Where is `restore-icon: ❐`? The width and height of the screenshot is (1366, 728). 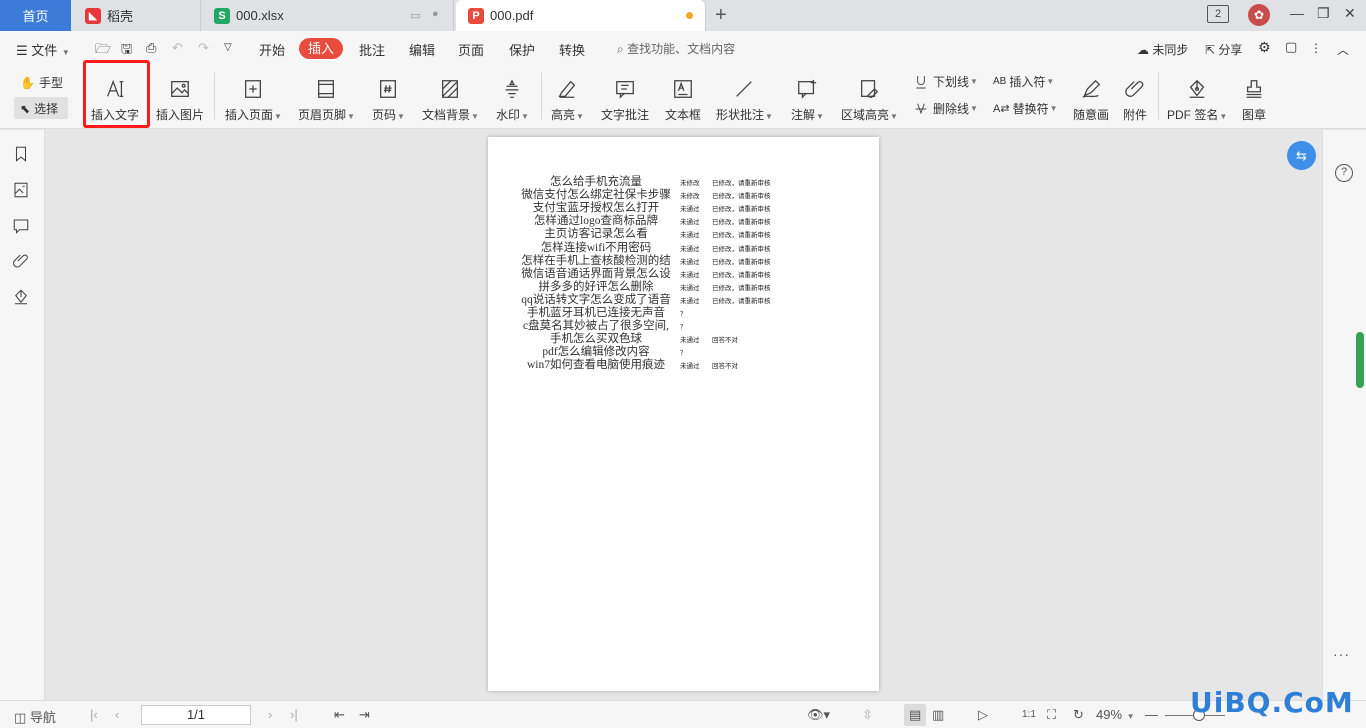
restore-icon: ❐ is located at coordinates (1323, 13).